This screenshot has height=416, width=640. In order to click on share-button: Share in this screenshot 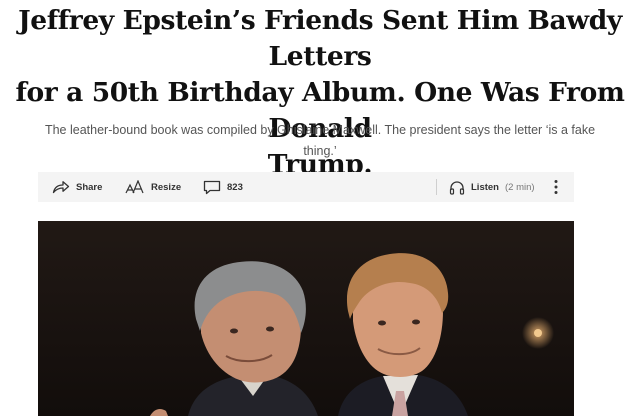, I will do `click(77, 187)`.